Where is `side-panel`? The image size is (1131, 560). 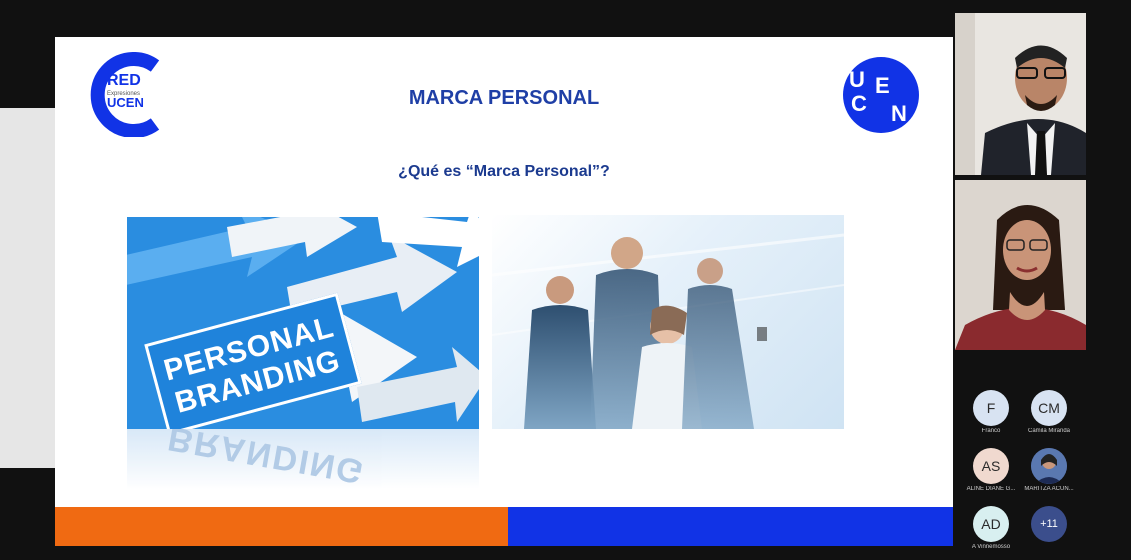
side-panel is located at coordinates (27, 288).